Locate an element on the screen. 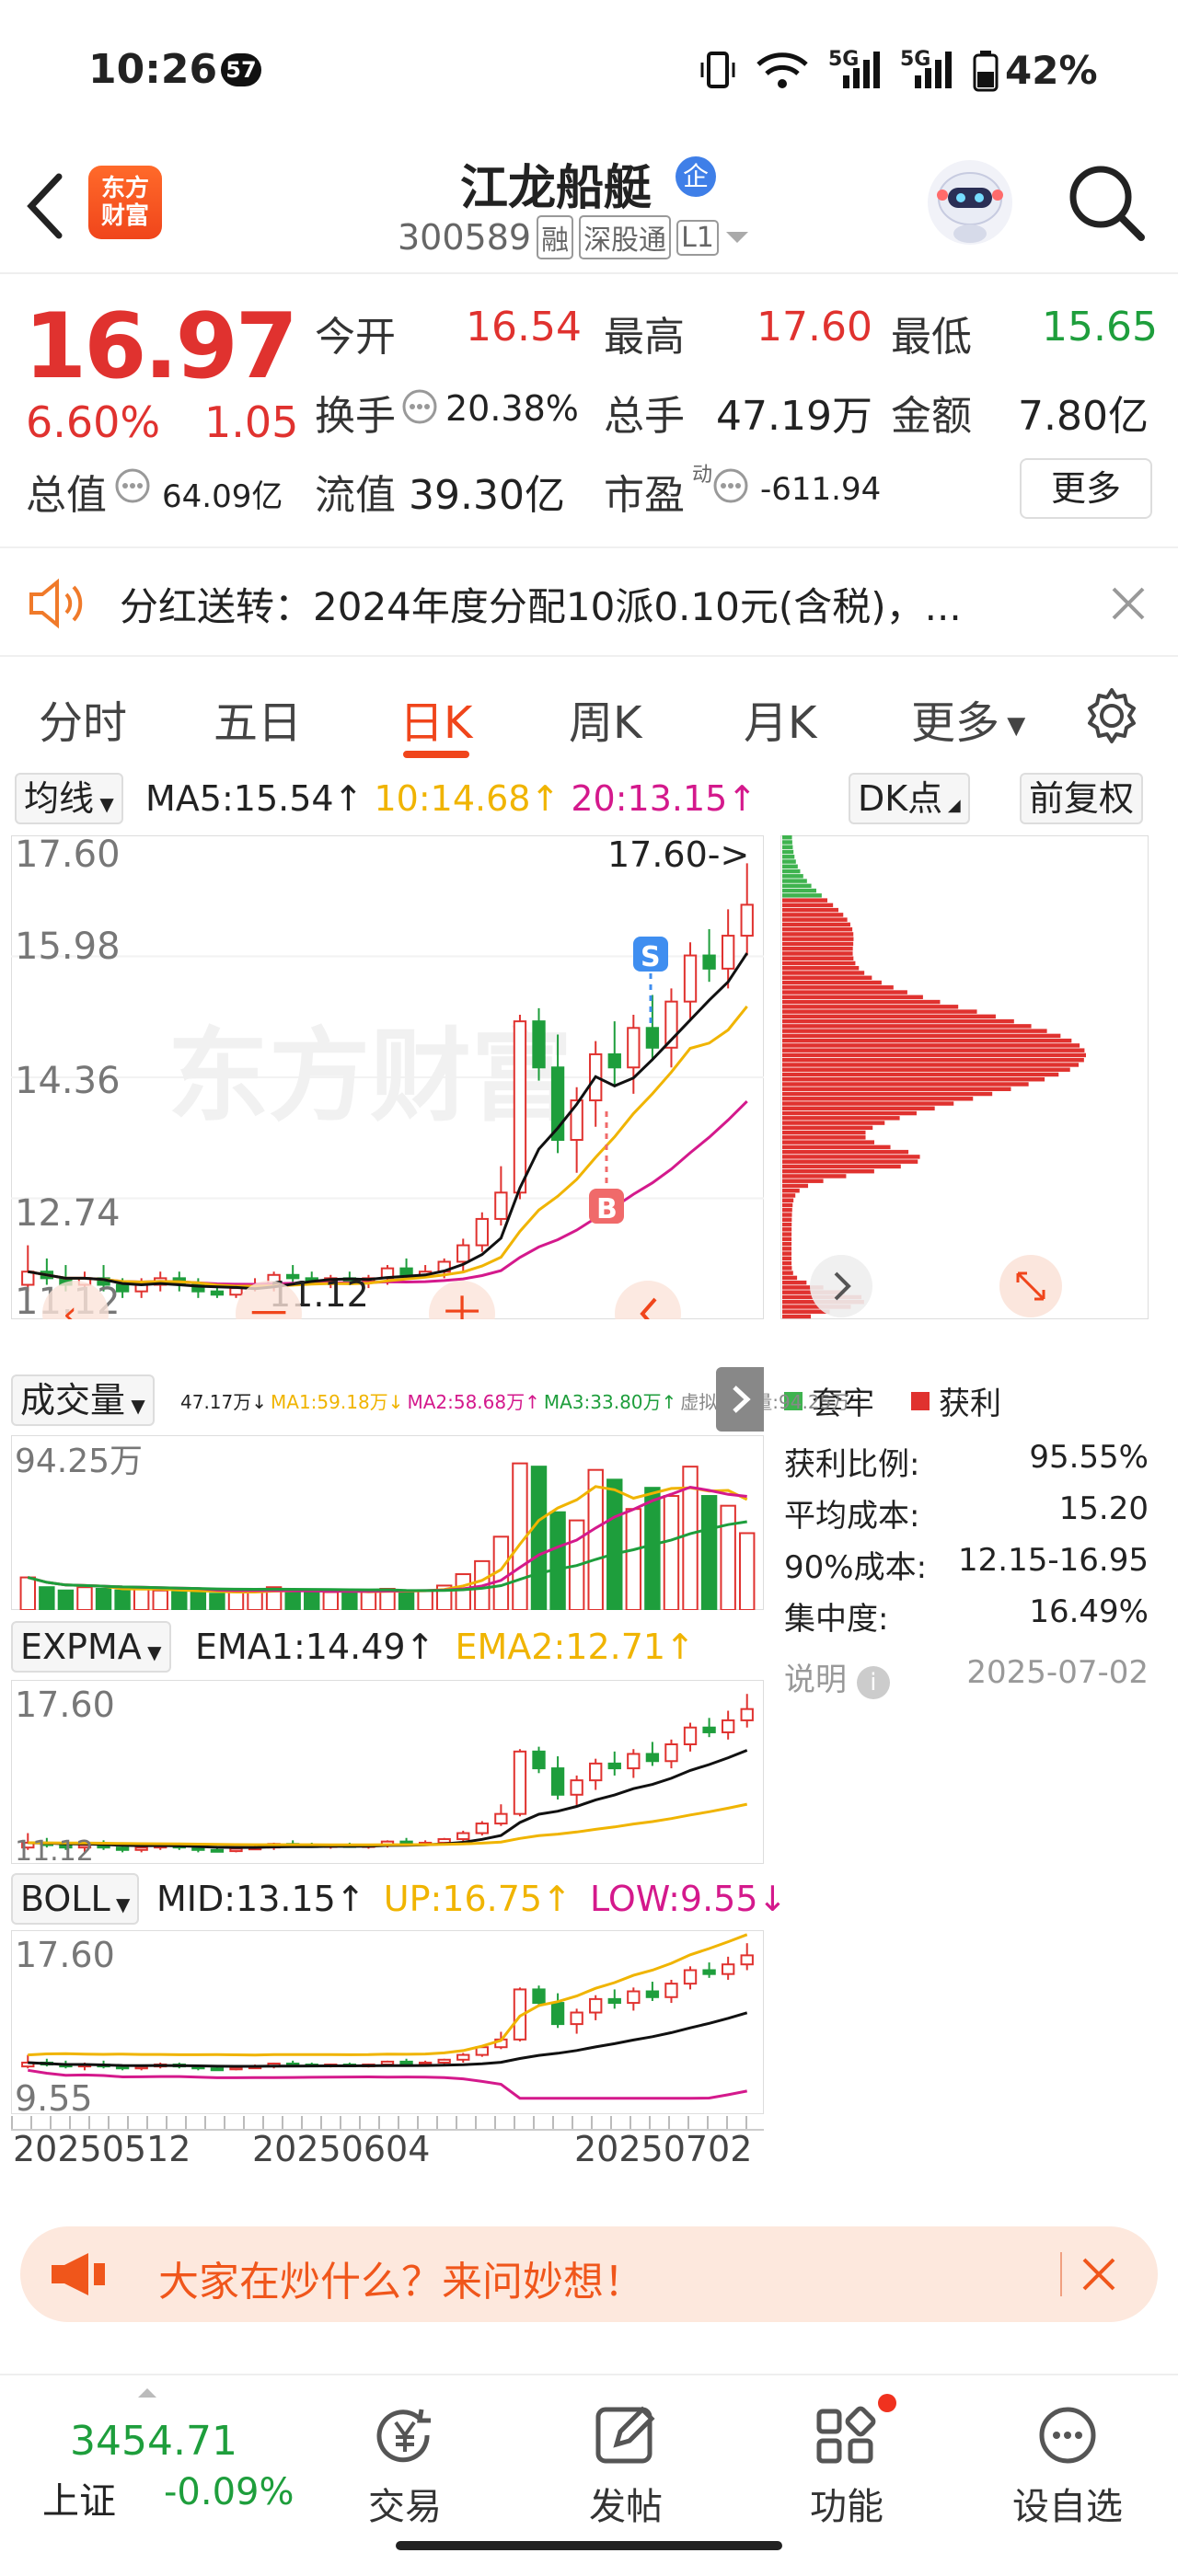 This screenshot has height=2576, width=1178. tab-intraday: 分时 is located at coordinates (83, 718).